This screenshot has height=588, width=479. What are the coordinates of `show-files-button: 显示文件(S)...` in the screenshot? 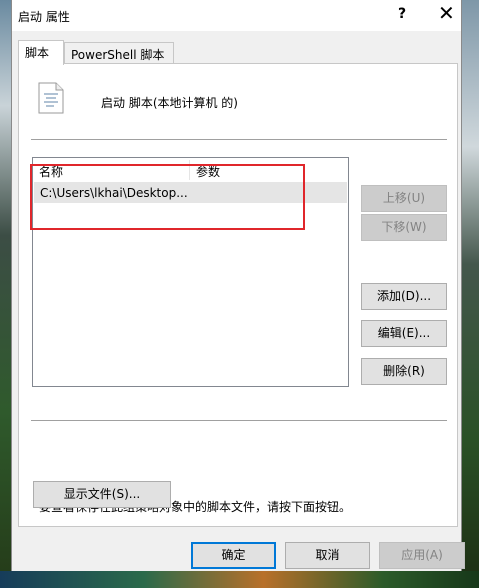 It's located at (102, 494).